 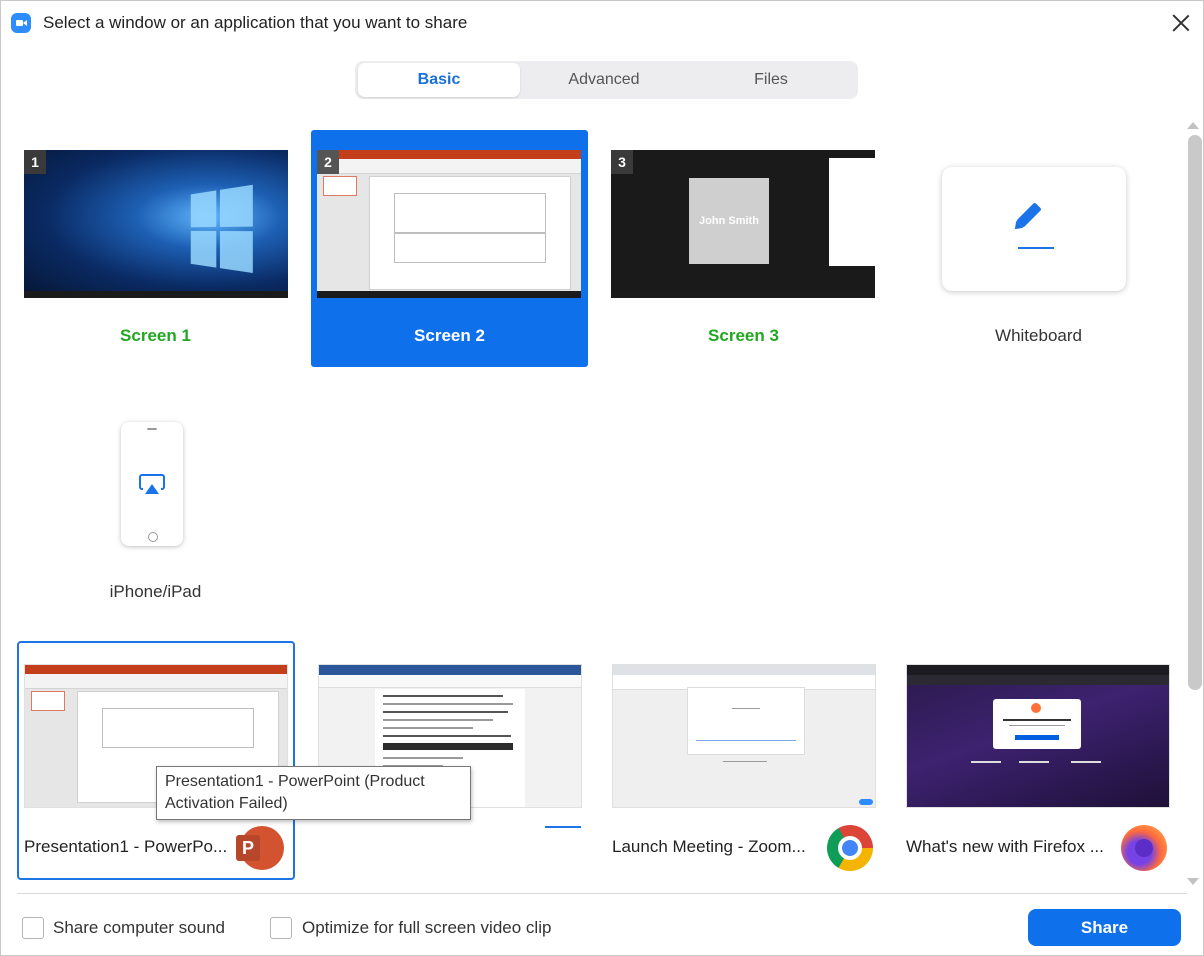 I want to click on tab-files: Files, so click(x=771, y=80).